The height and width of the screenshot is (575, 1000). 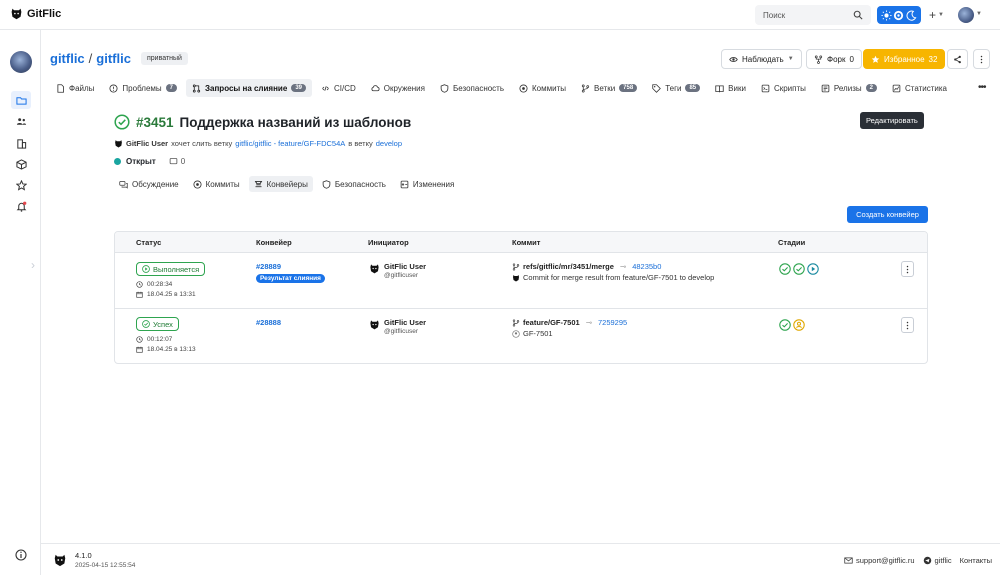 I want to click on more-vertical-icon, so click(x=907, y=325).